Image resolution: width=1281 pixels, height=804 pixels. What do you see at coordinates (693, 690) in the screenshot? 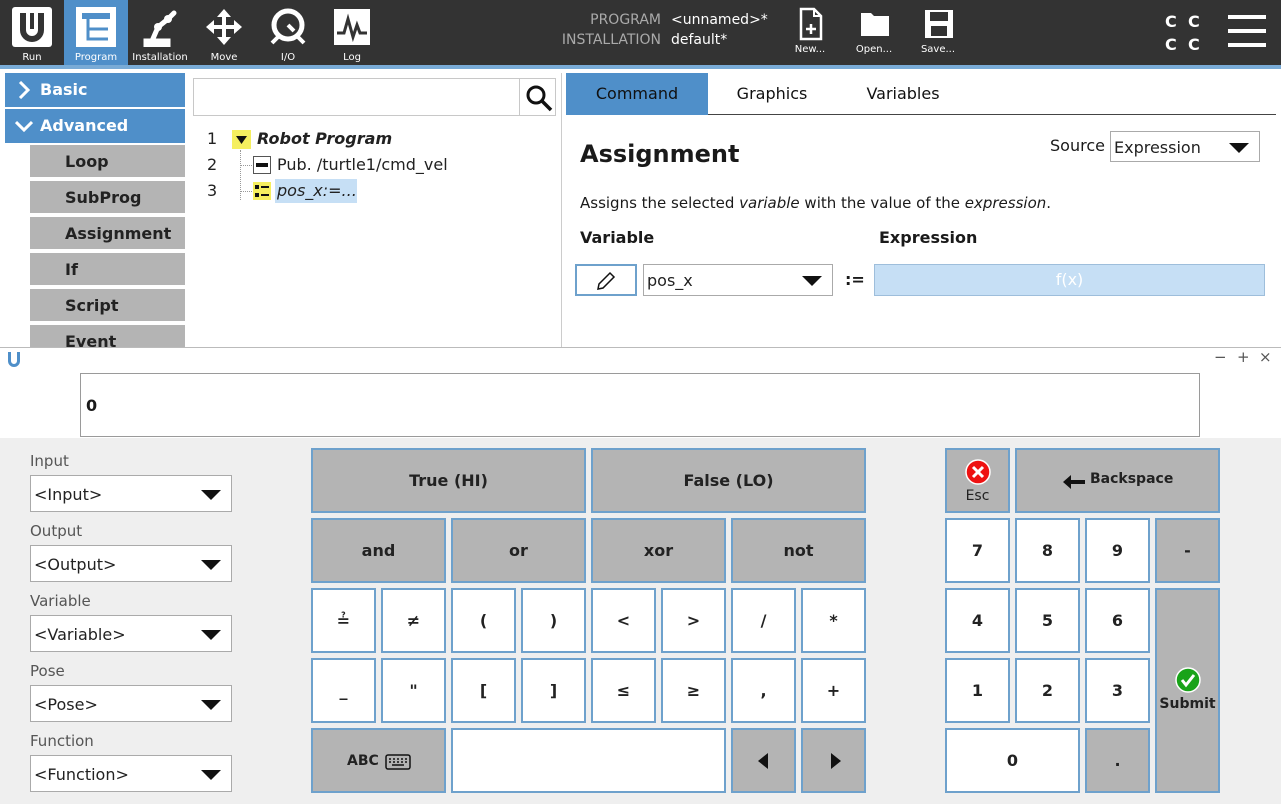
I see `greater-equal-key: ≥` at bounding box center [693, 690].